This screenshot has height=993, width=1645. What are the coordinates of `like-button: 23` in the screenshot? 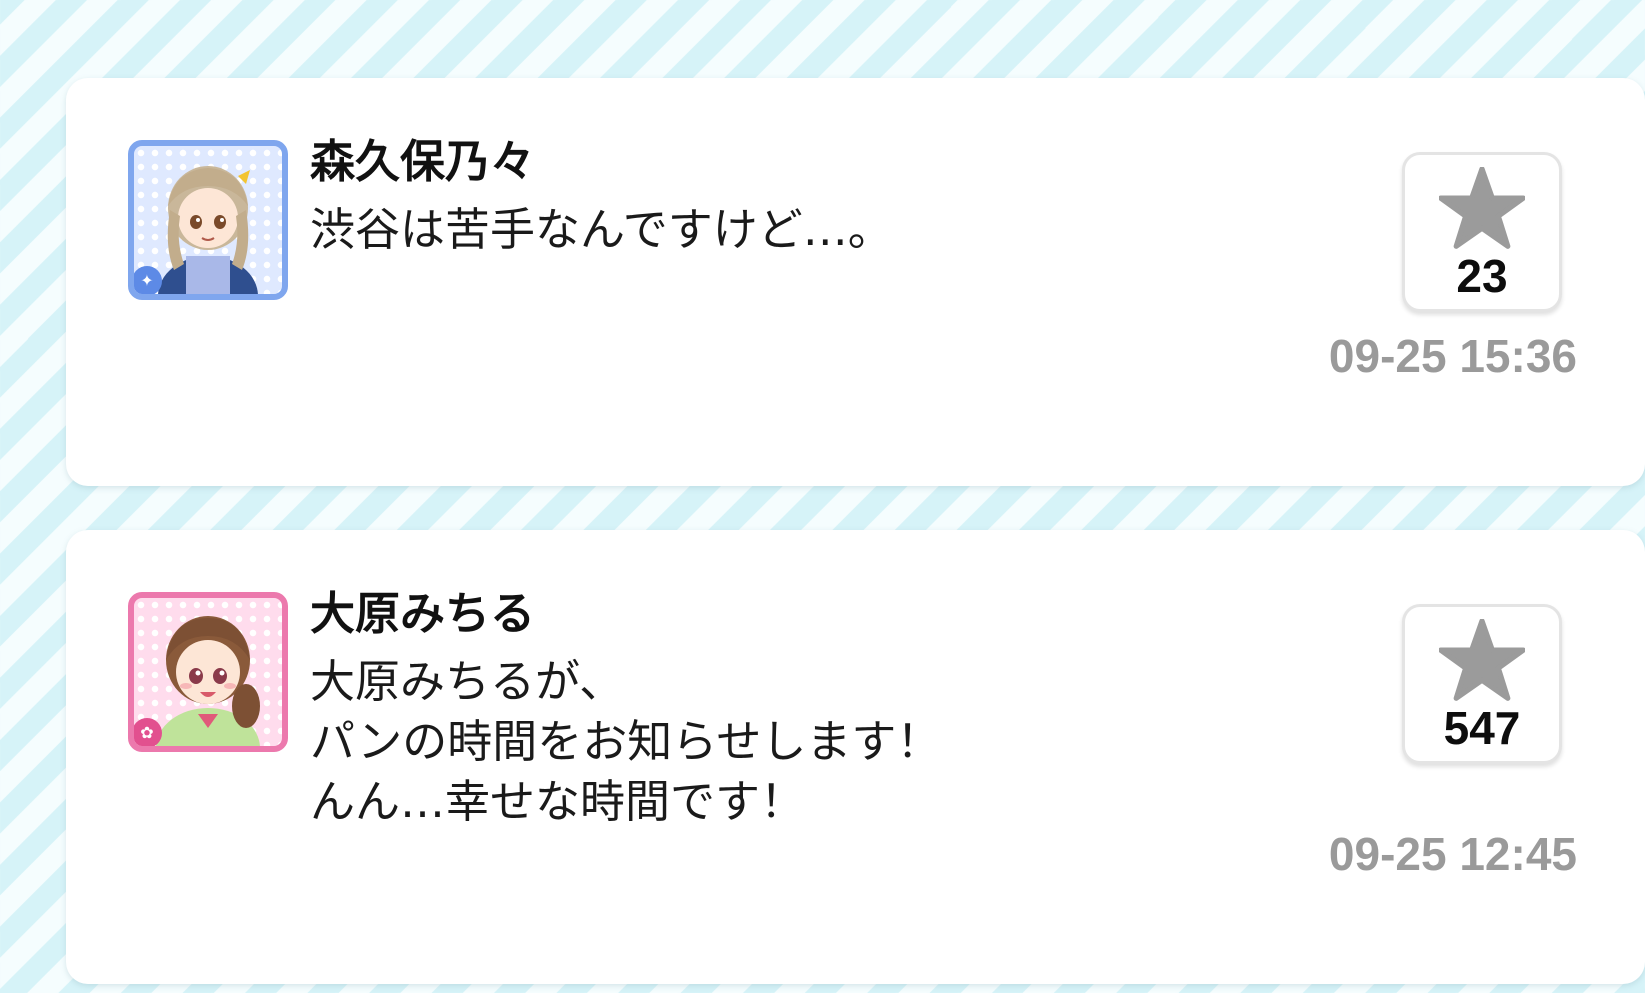 It's located at (1482, 232).